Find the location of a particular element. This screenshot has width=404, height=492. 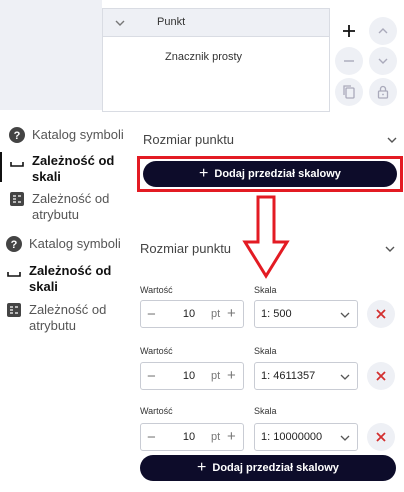

add-button is located at coordinates (349, 31).